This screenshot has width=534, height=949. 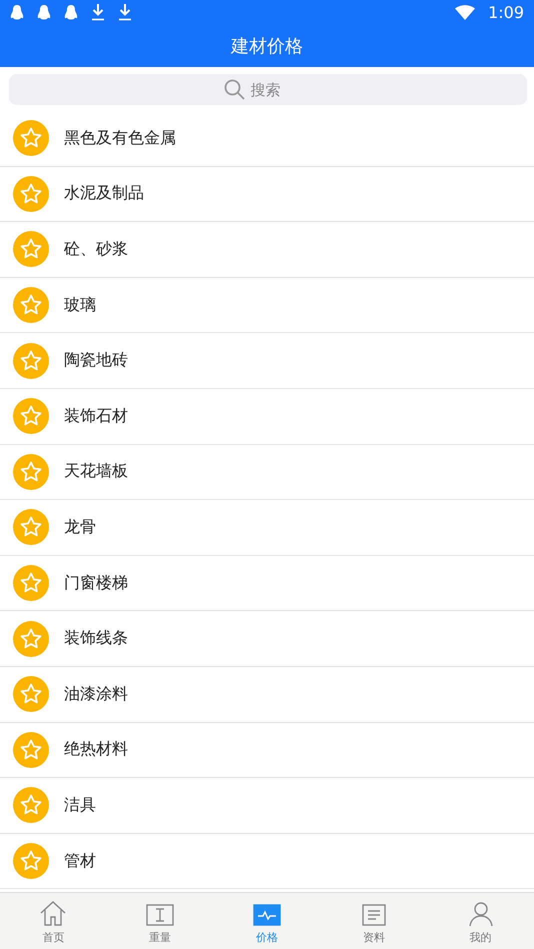 What do you see at coordinates (280, 90) in the screenshot?
I see `search-field: 搜索` at bounding box center [280, 90].